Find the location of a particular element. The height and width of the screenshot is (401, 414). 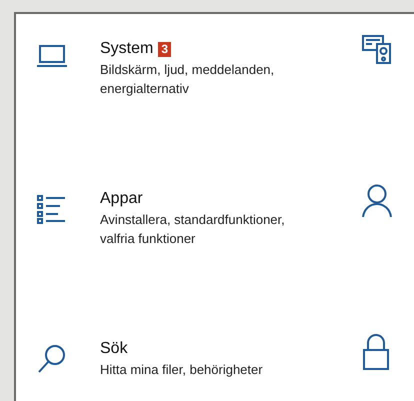

list-icon is located at coordinates (52, 209).